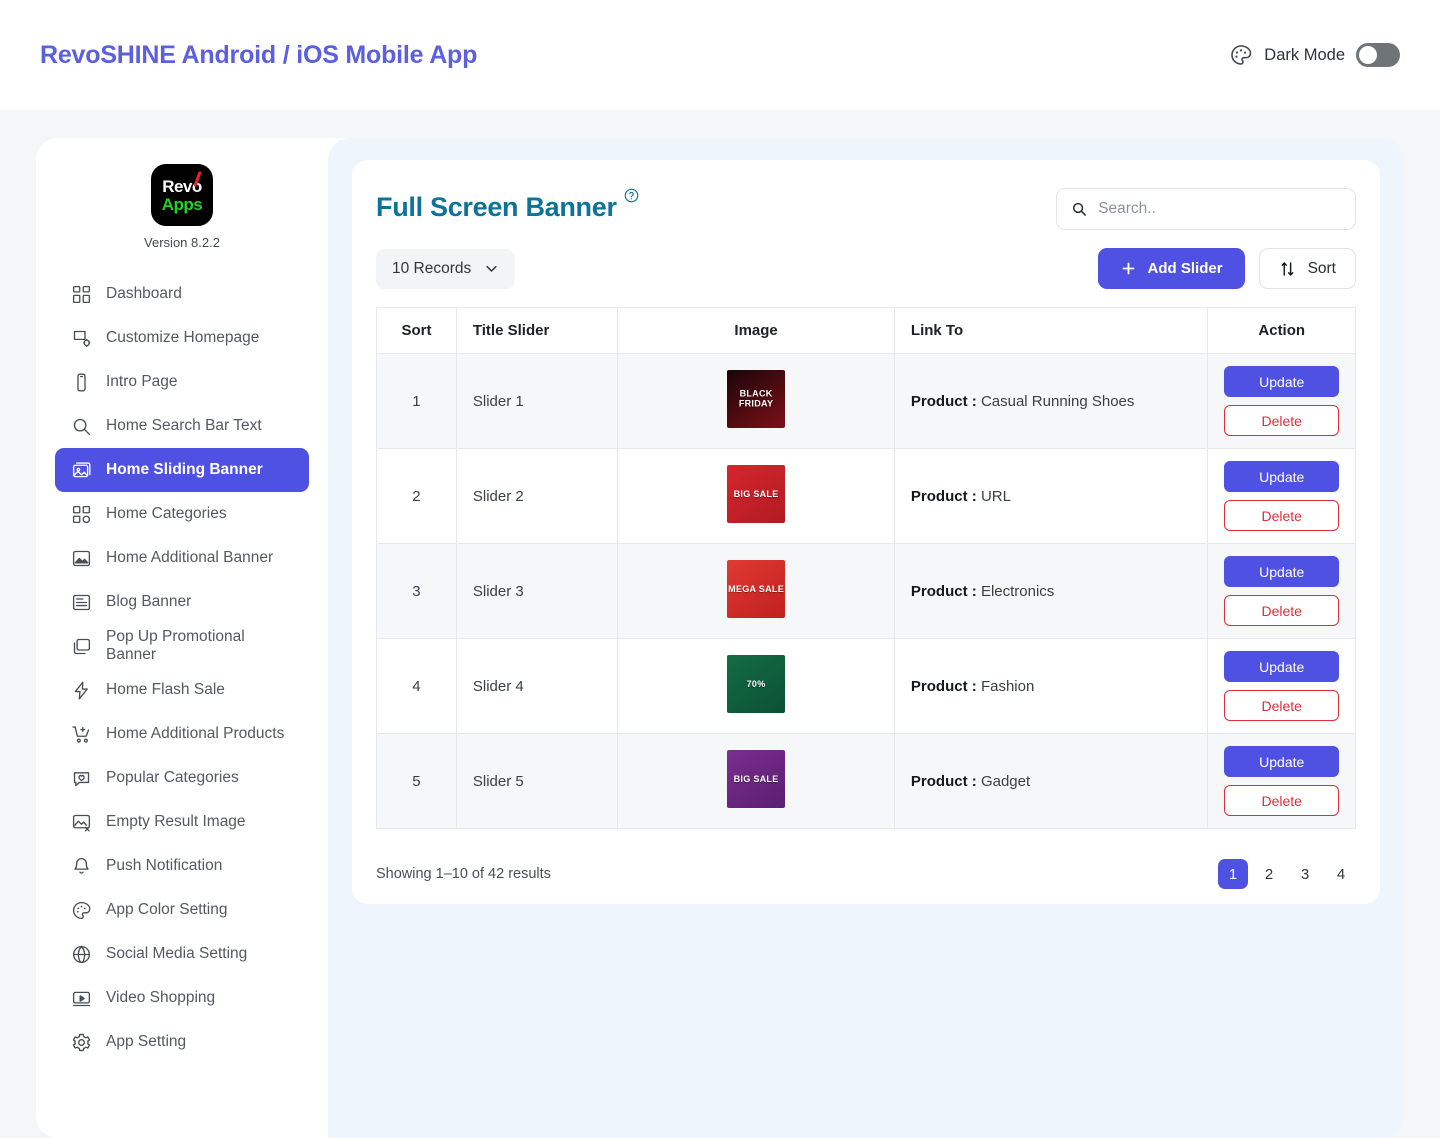  What do you see at coordinates (81, 382) in the screenshot?
I see `mobile-icon` at bounding box center [81, 382].